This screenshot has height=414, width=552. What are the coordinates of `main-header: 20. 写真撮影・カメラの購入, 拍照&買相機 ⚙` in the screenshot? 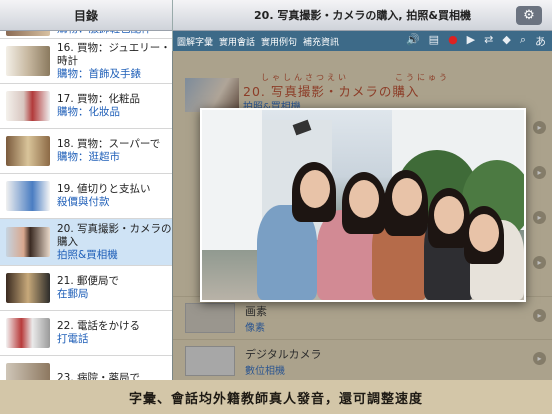 It's located at (362, 15).